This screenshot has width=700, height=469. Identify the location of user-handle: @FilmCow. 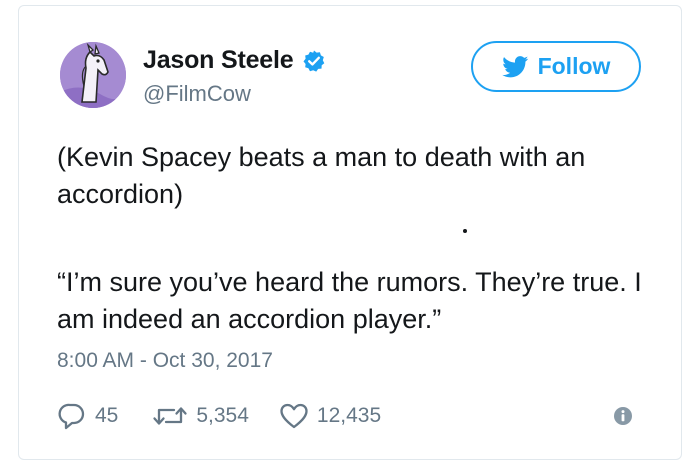
(197, 94).